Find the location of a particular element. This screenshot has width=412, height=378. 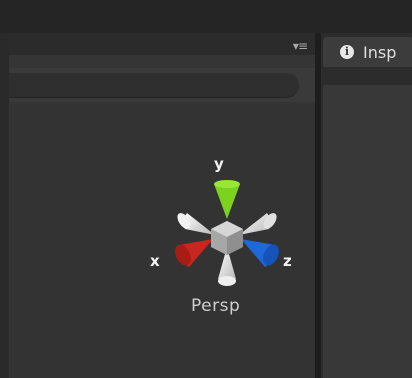

gizmo-z-label: z is located at coordinates (287, 261).